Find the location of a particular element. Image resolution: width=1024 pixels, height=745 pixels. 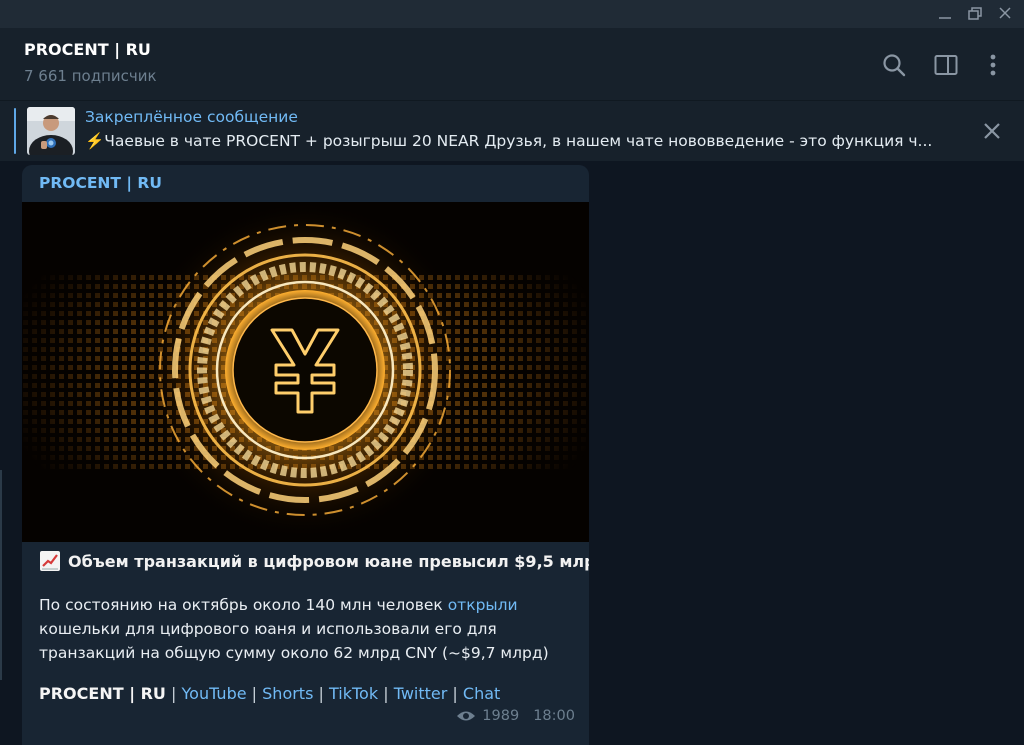

pinned-title: Закреплённое сообщение is located at coordinates (191, 117).